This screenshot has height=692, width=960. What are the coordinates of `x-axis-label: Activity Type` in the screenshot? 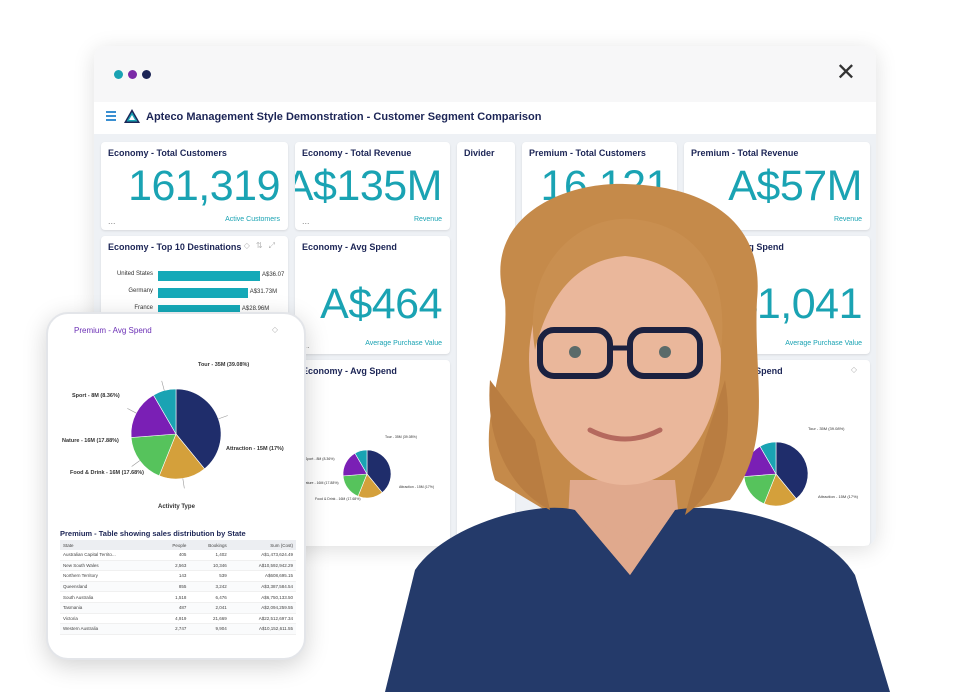 It's located at (176, 507).